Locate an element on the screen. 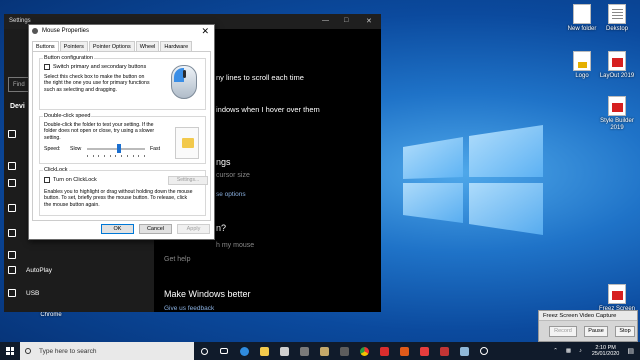 The width and height of the screenshot is (640, 360). start-button is located at coordinates (10, 351).